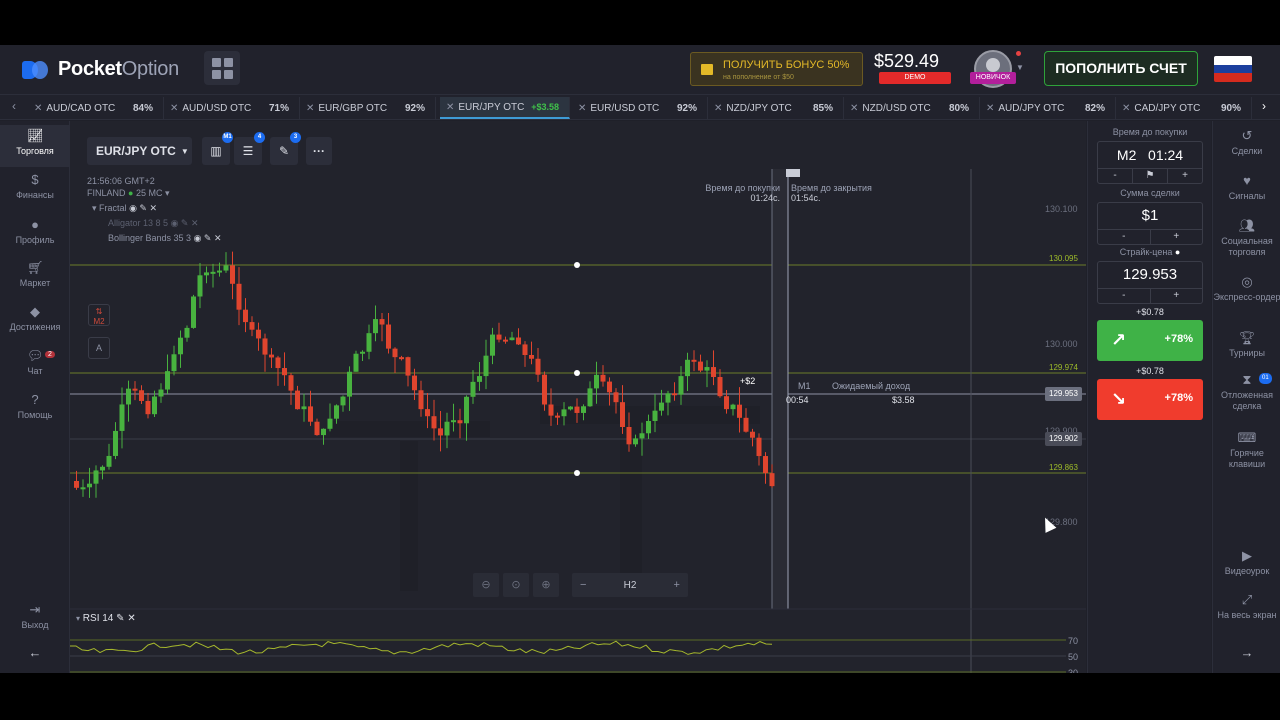 Image resolution: width=1280 pixels, height=720 pixels. I want to click on nav-logout: ⇥ Выход, so click(35, 620).